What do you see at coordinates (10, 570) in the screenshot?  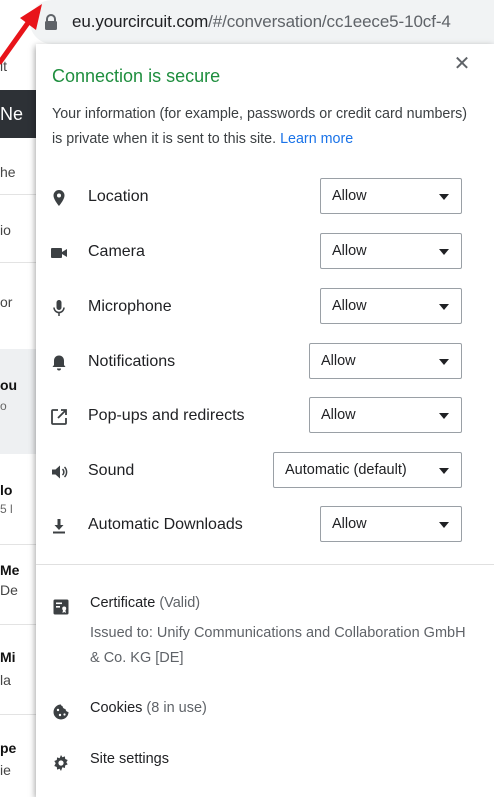 I see `bg-text: Me` at bounding box center [10, 570].